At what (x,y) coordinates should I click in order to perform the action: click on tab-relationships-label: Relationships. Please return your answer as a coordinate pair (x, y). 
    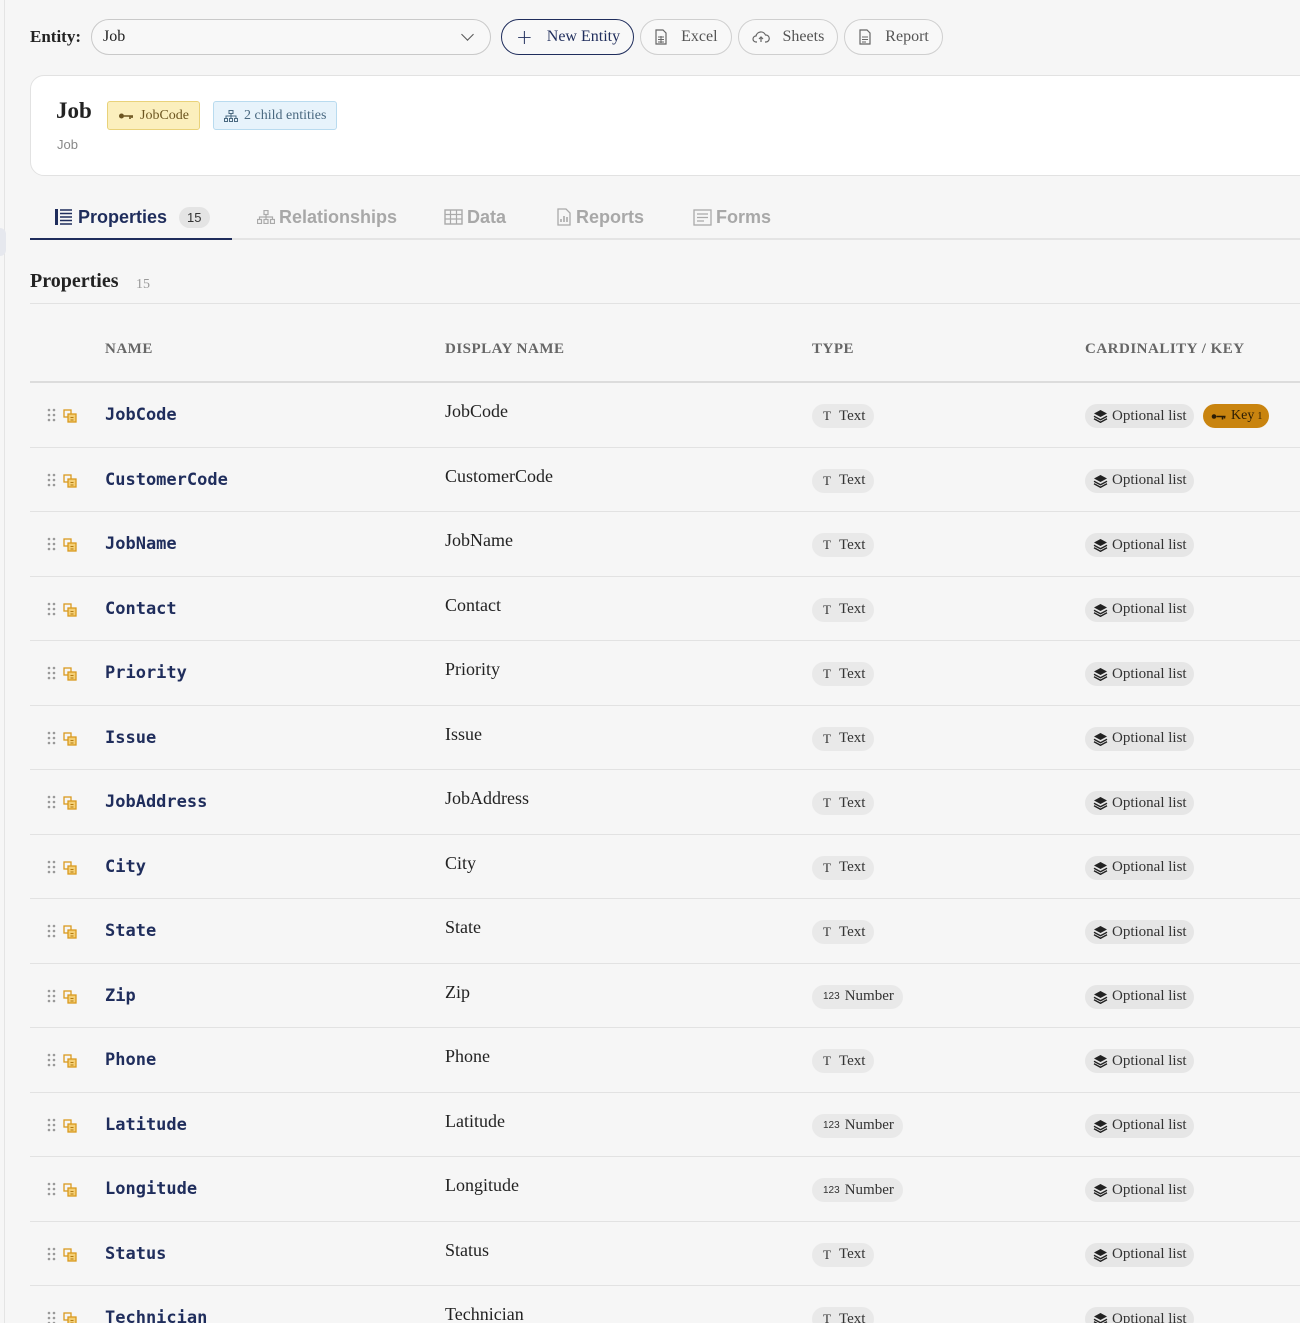
    Looking at the image, I should click on (338, 216).